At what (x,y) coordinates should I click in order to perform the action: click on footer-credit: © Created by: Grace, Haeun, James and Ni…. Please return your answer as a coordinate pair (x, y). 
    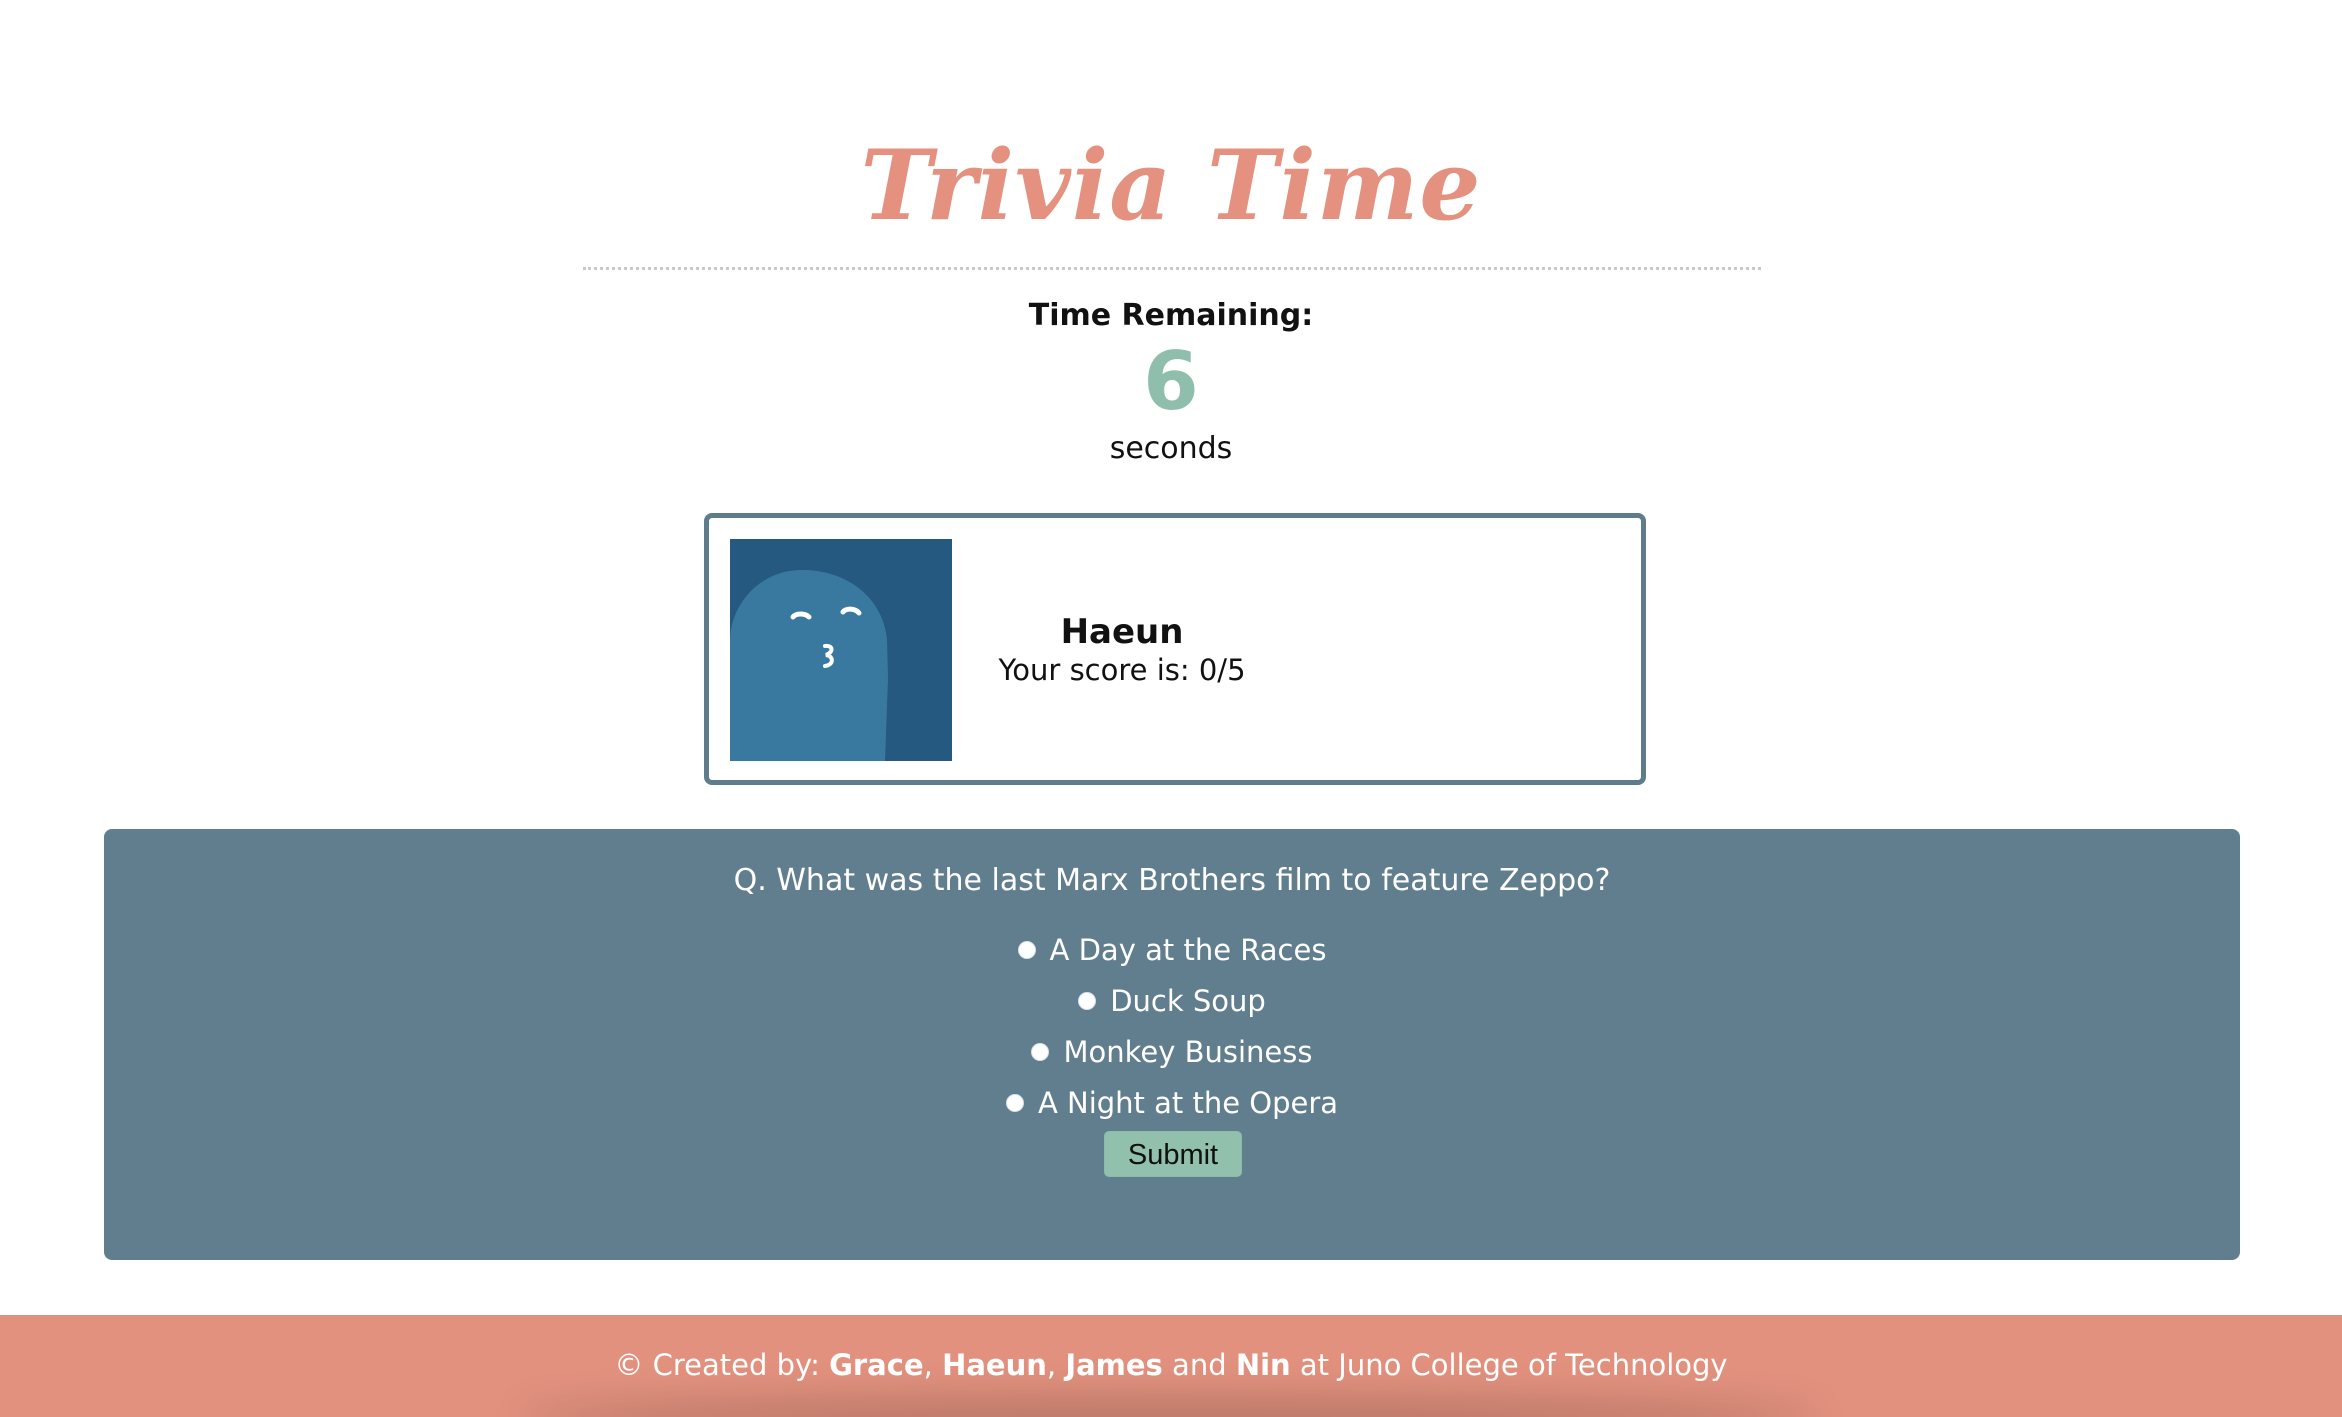
    Looking at the image, I should click on (1171, 1365).